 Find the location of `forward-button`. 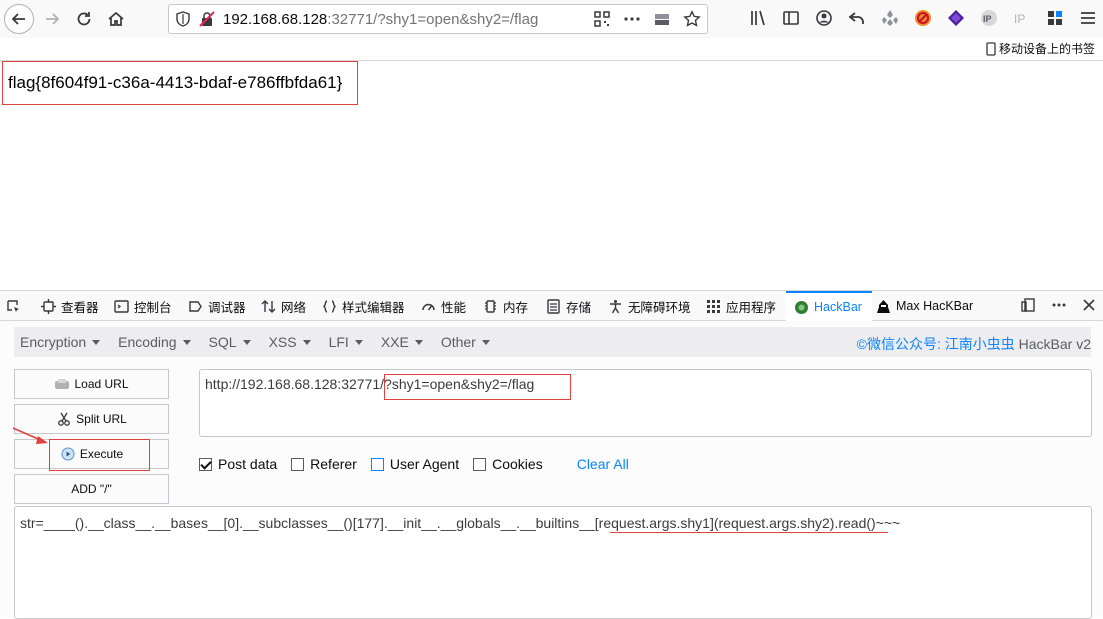

forward-button is located at coordinates (52, 19).